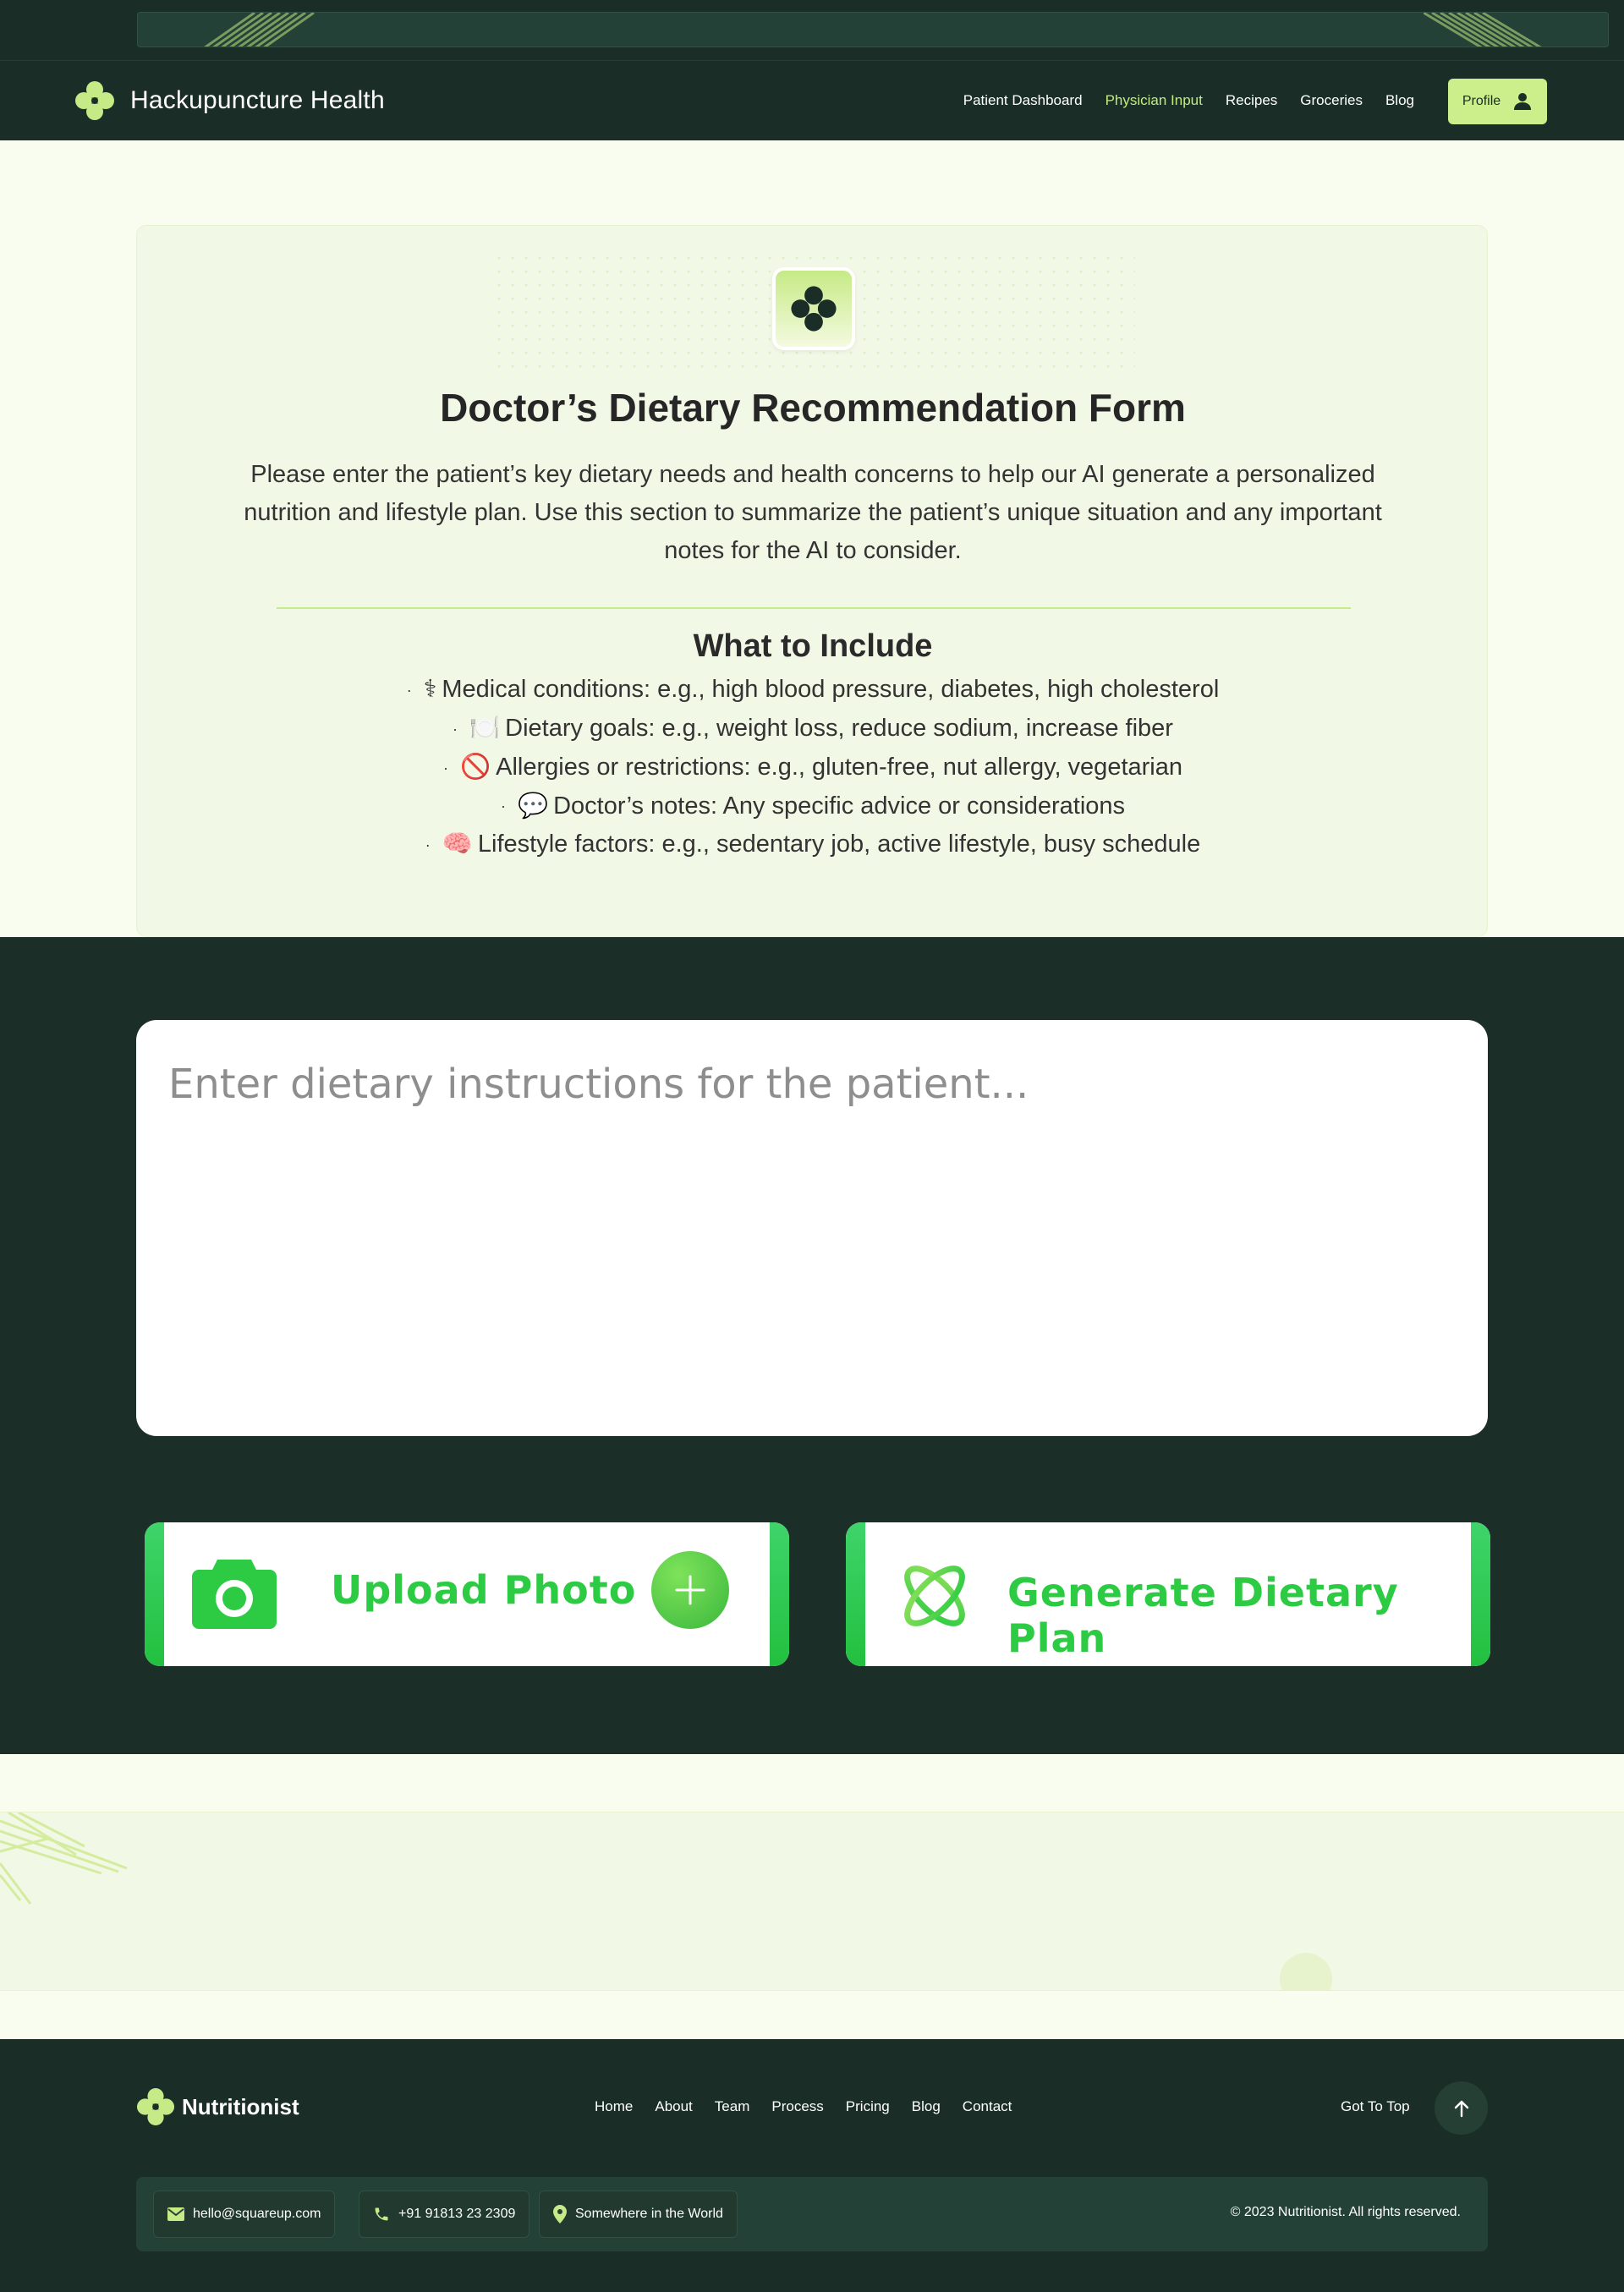 The width and height of the screenshot is (1624, 2292). What do you see at coordinates (457, 2214) in the screenshot?
I see `phone-text: +91 91813 23 2309` at bounding box center [457, 2214].